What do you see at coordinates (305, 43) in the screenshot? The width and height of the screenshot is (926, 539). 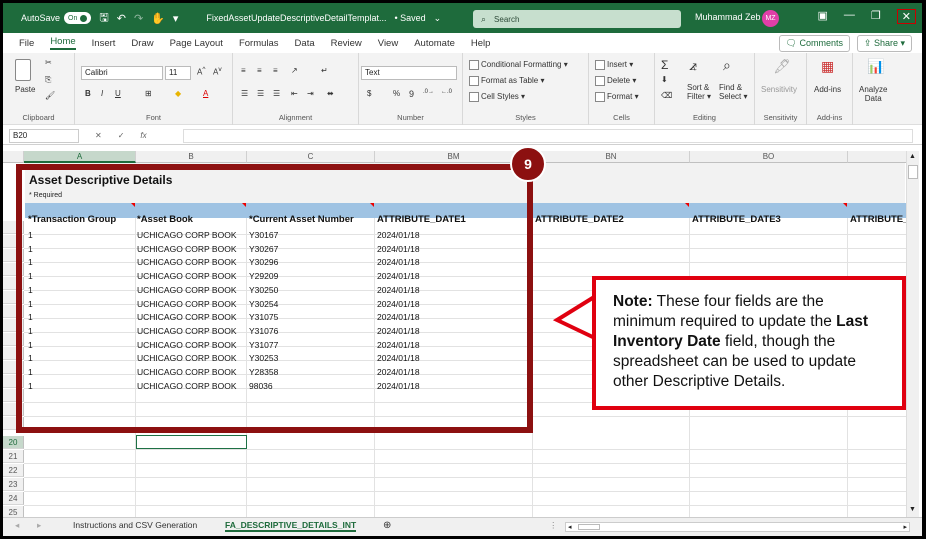 I see `tab-data: Data` at bounding box center [305, 43].